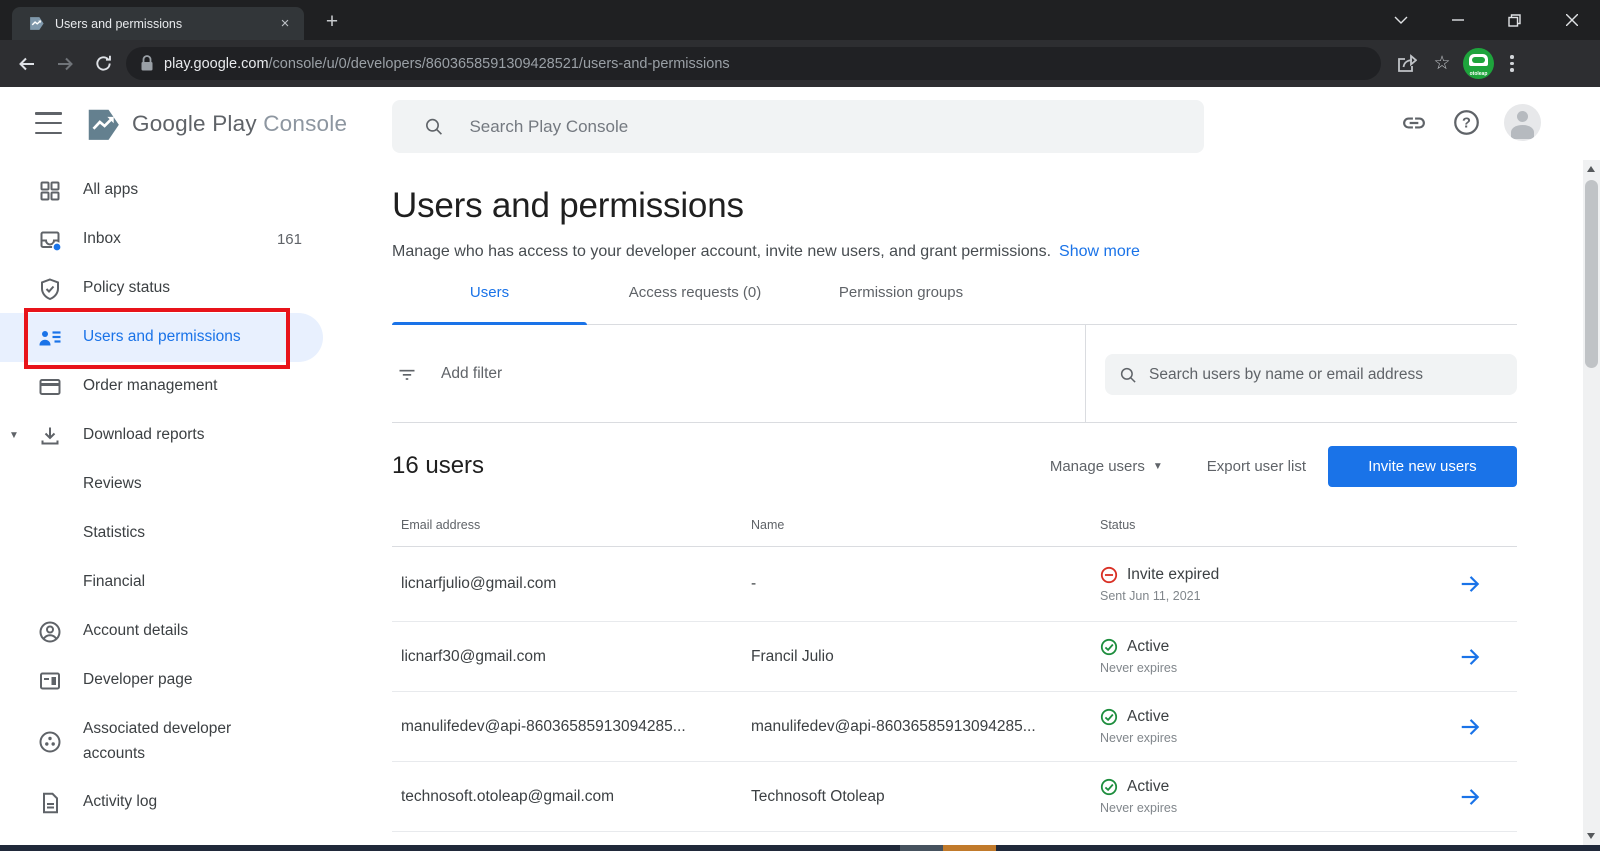 The height and width of the screenshot is (851, 1600). I want to click on sidebar-item-label: Users and permissions, so click(162, 337).